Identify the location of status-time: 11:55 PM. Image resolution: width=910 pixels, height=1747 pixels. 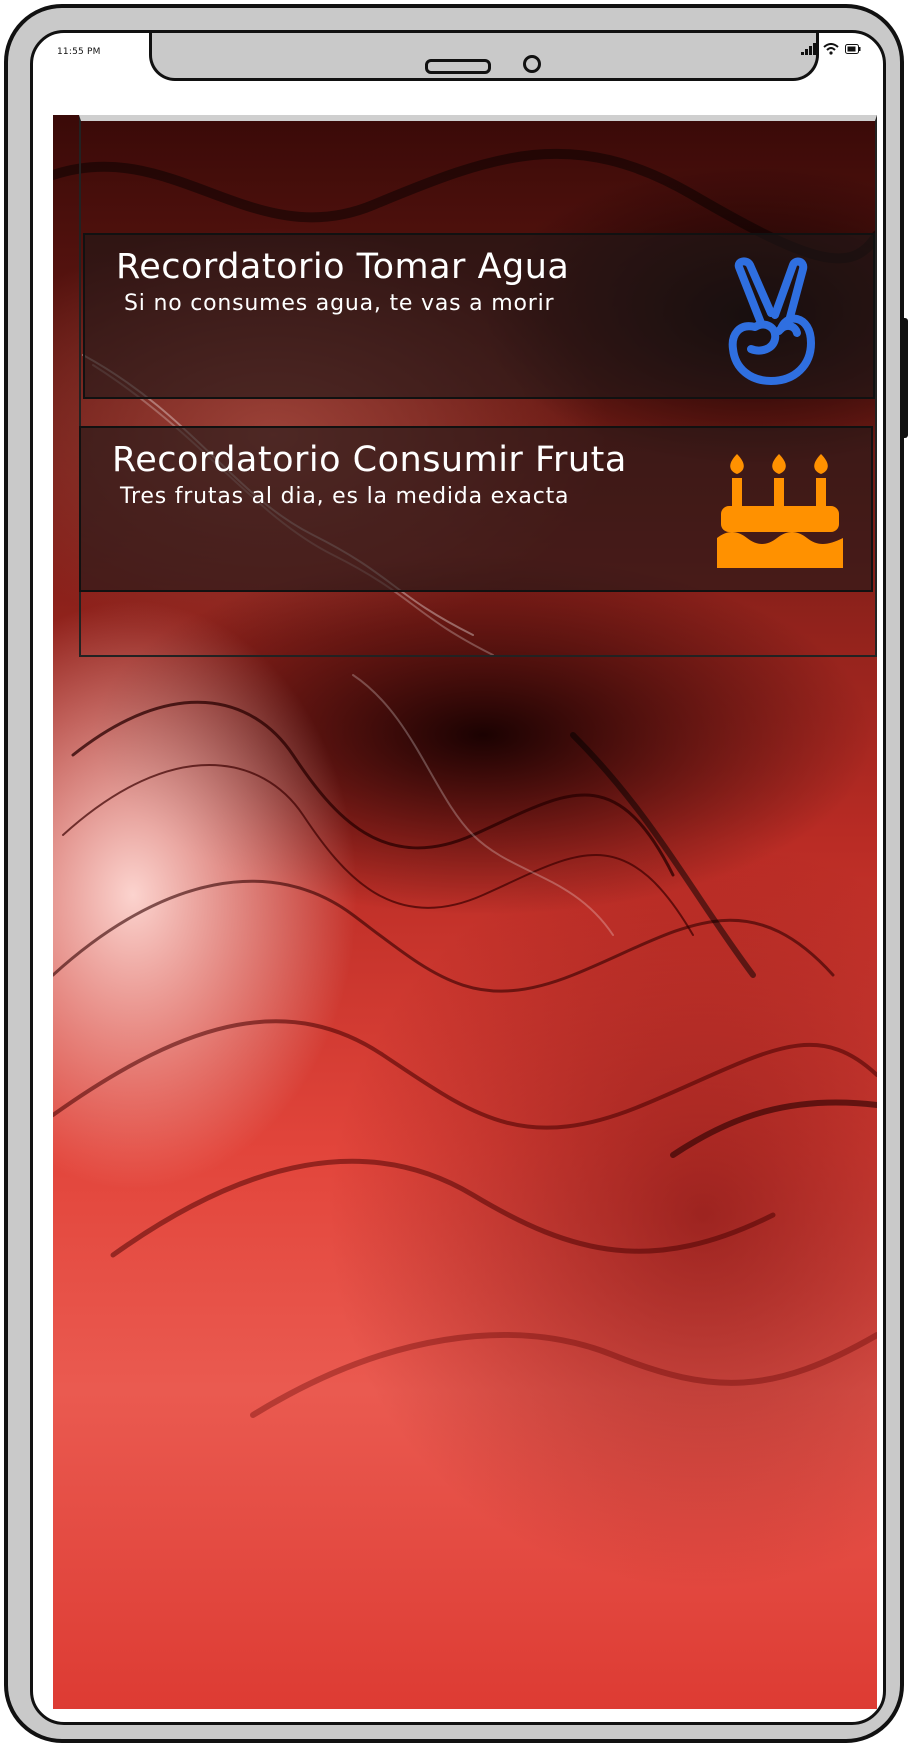
(79, 52).